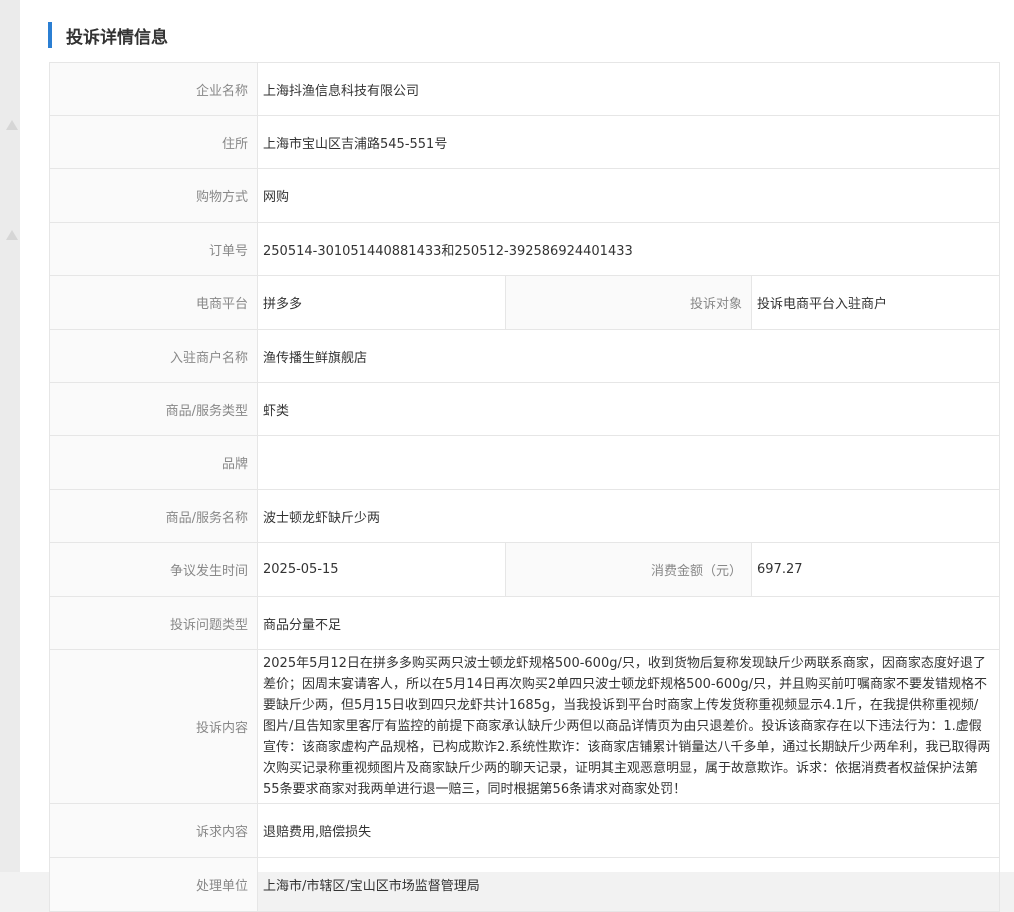 This screenshot has height=912, width=1014. I want to click on issue-type-value: 商品分量不足, so click(628, 623).